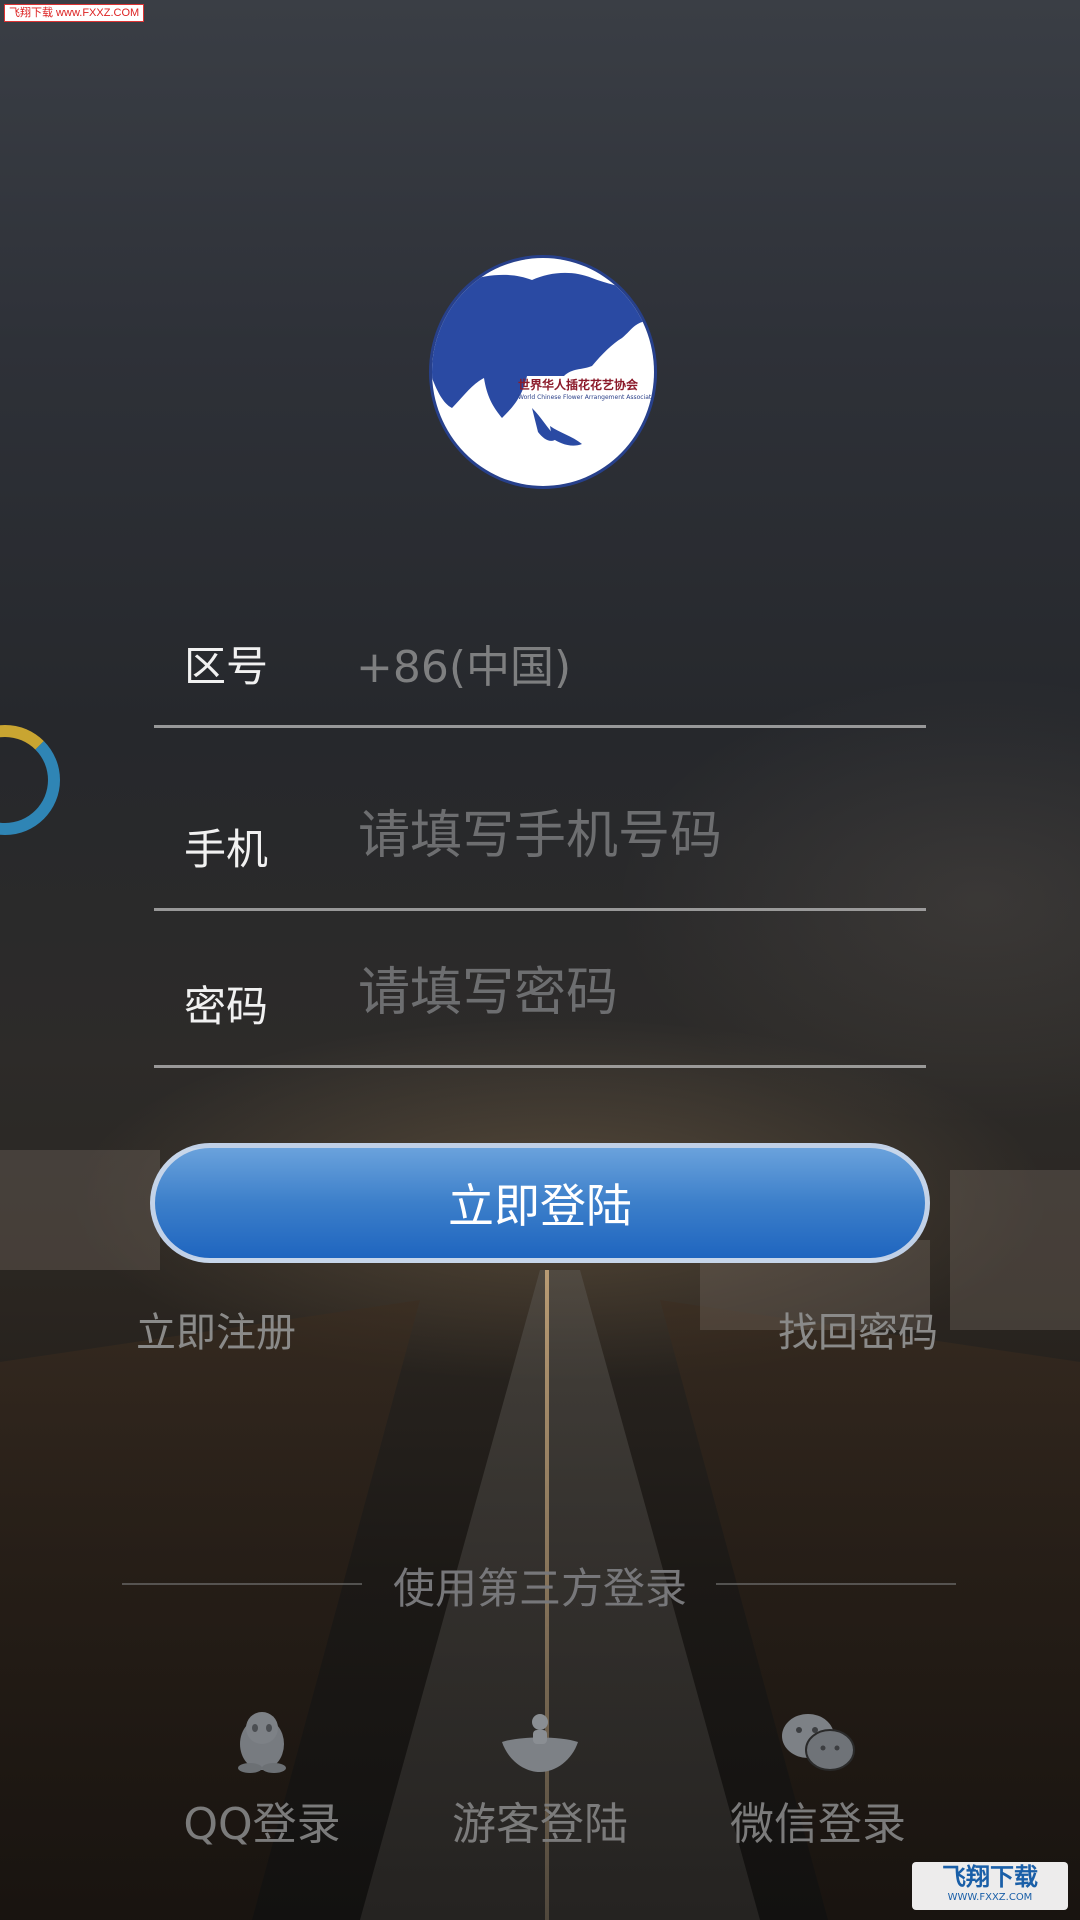 This screenshot has height=1920, width=1080. Describe the element at coordinates (74, 13) in the screenshot. I see `watermark-top: 飞翔下载 www.FXXZ.COM` at that location.